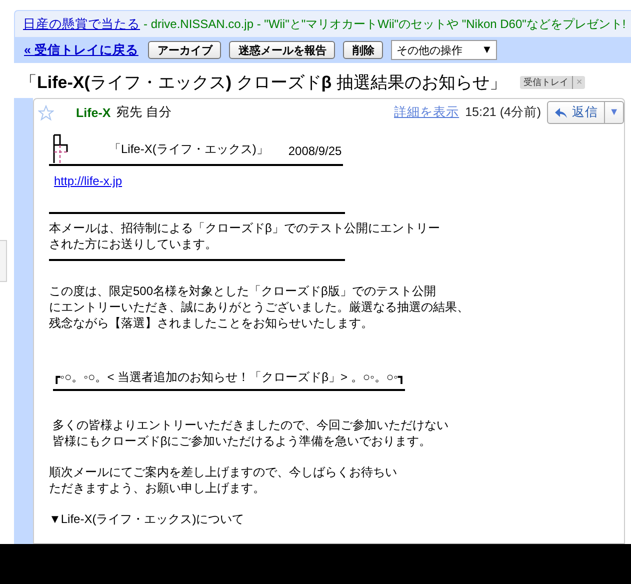  What do you see at coordinates (250, 433) in the screenshot?
I see `body-paragraph: 多くの皆様よりエントリーいただきましたので、今回ご参加いただけない 皆様にもクローズドβにご参加いただけるよう準備を急いでおります。` at bounding box center [250, 433].